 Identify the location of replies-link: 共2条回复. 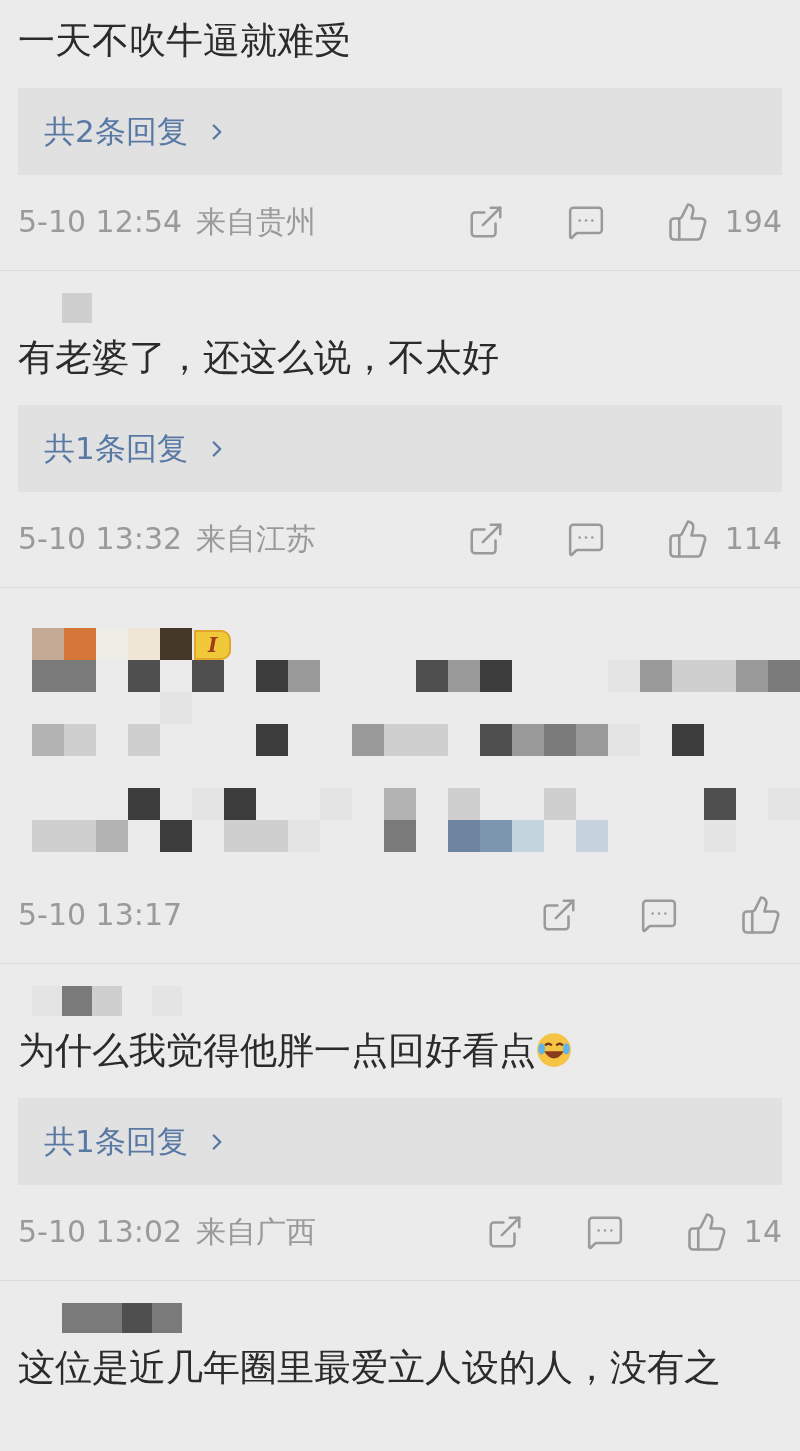
(400, 131).